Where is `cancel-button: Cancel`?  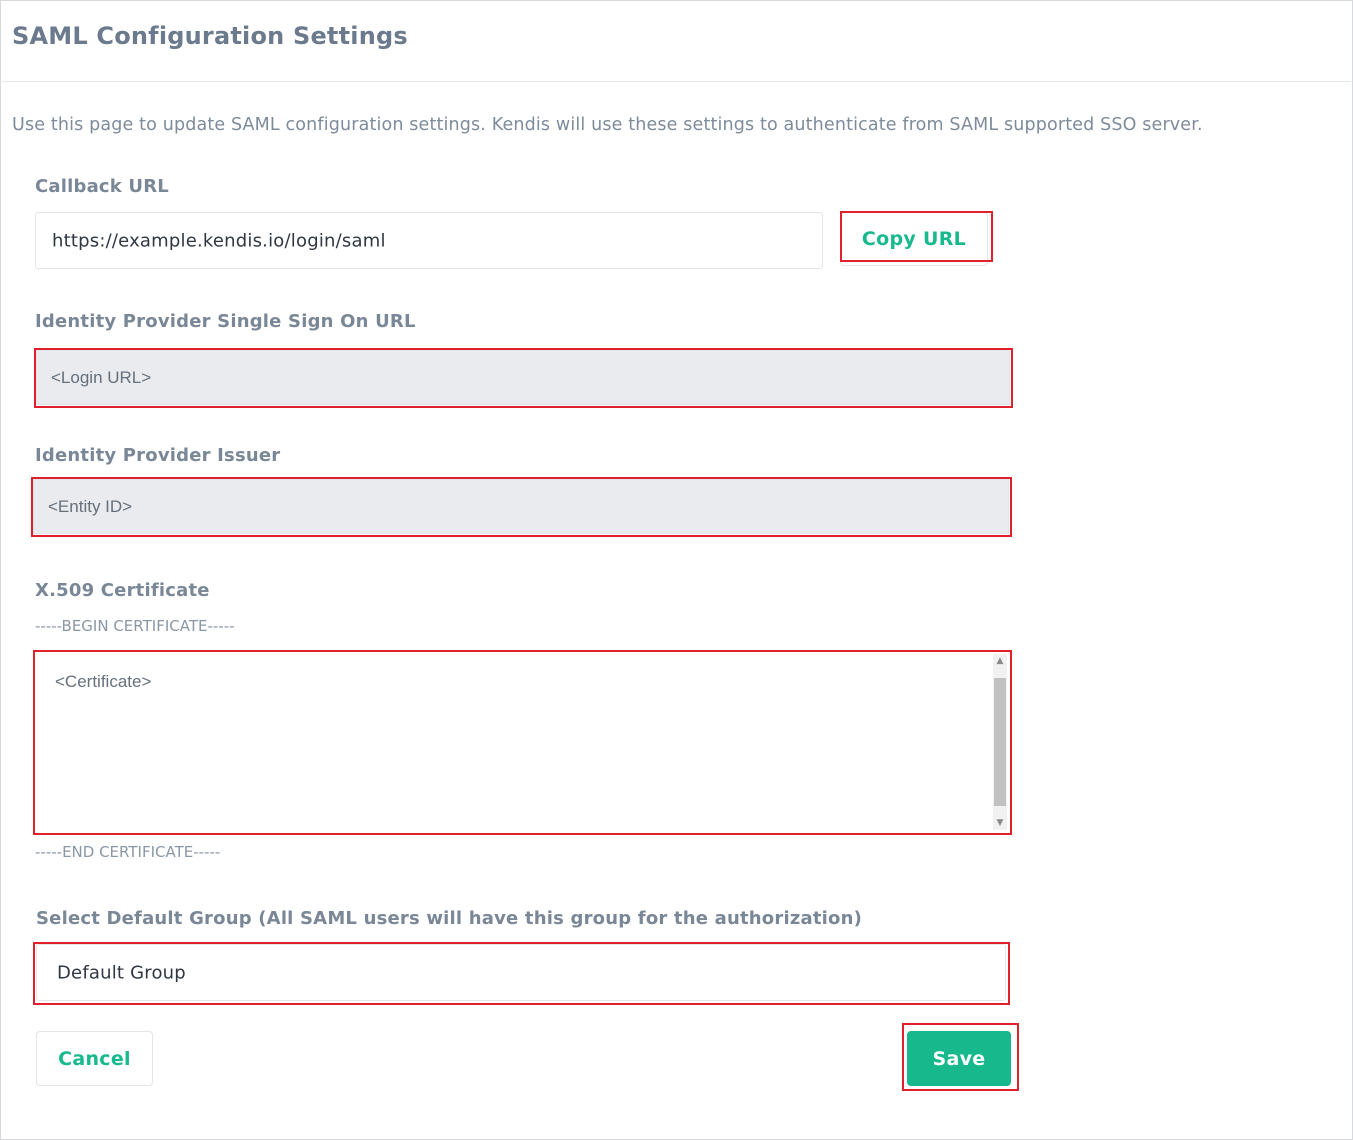
cancel-button: Cancel is located at coordinates (94, 1058).